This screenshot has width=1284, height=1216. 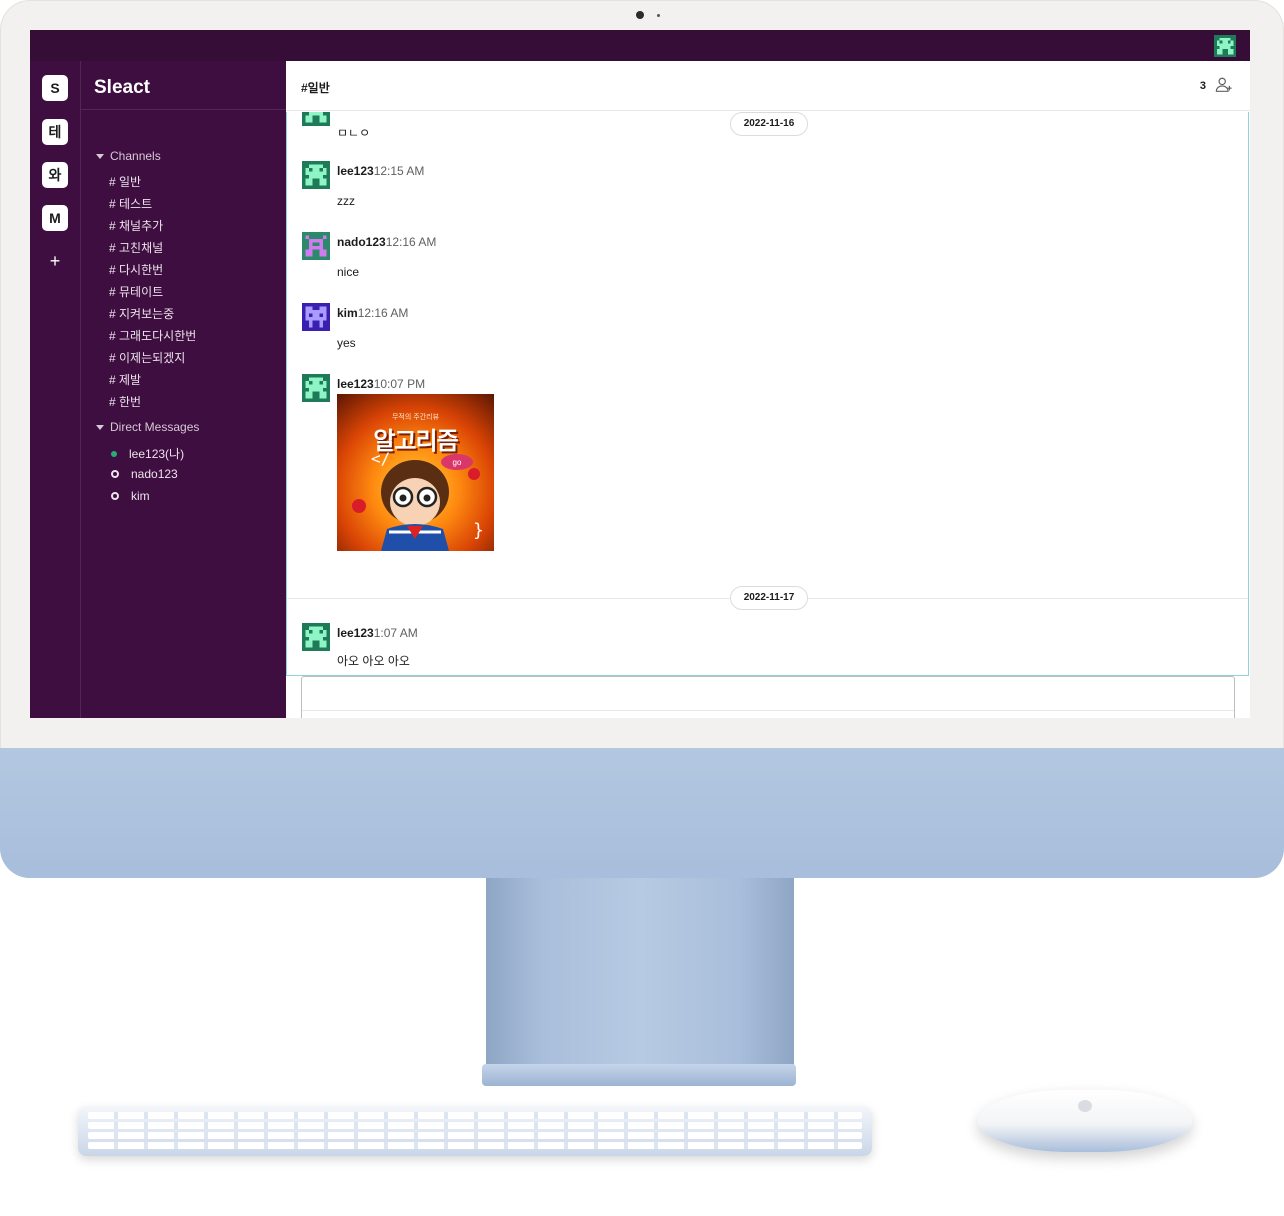 I want to click on message-text: 아오 아오 아오, so click(x=373, y=661).